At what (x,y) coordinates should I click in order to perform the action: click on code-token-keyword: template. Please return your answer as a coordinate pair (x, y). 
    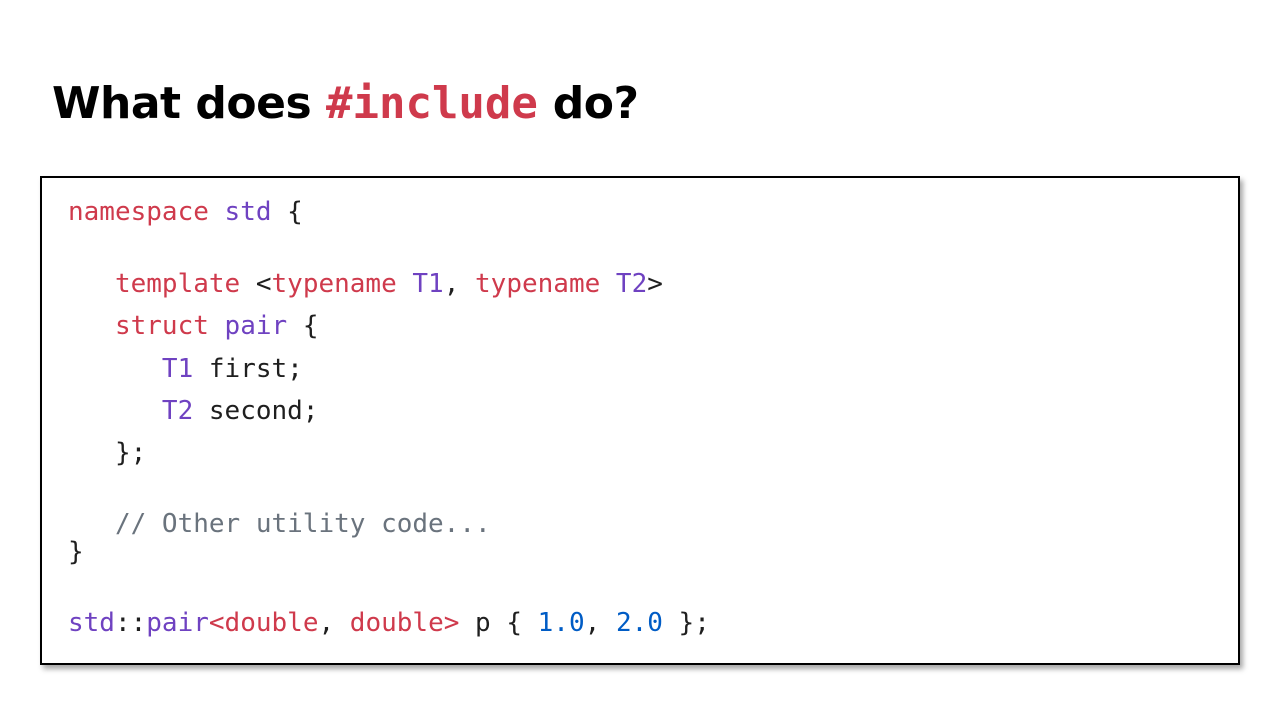
    Looking at the image, I should click on (177, 284).